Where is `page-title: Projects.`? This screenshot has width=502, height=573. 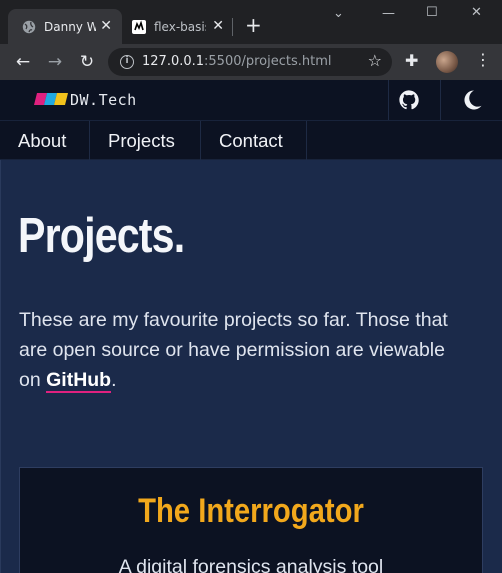 page-title: Projects. is located at coordinates (101, 236).